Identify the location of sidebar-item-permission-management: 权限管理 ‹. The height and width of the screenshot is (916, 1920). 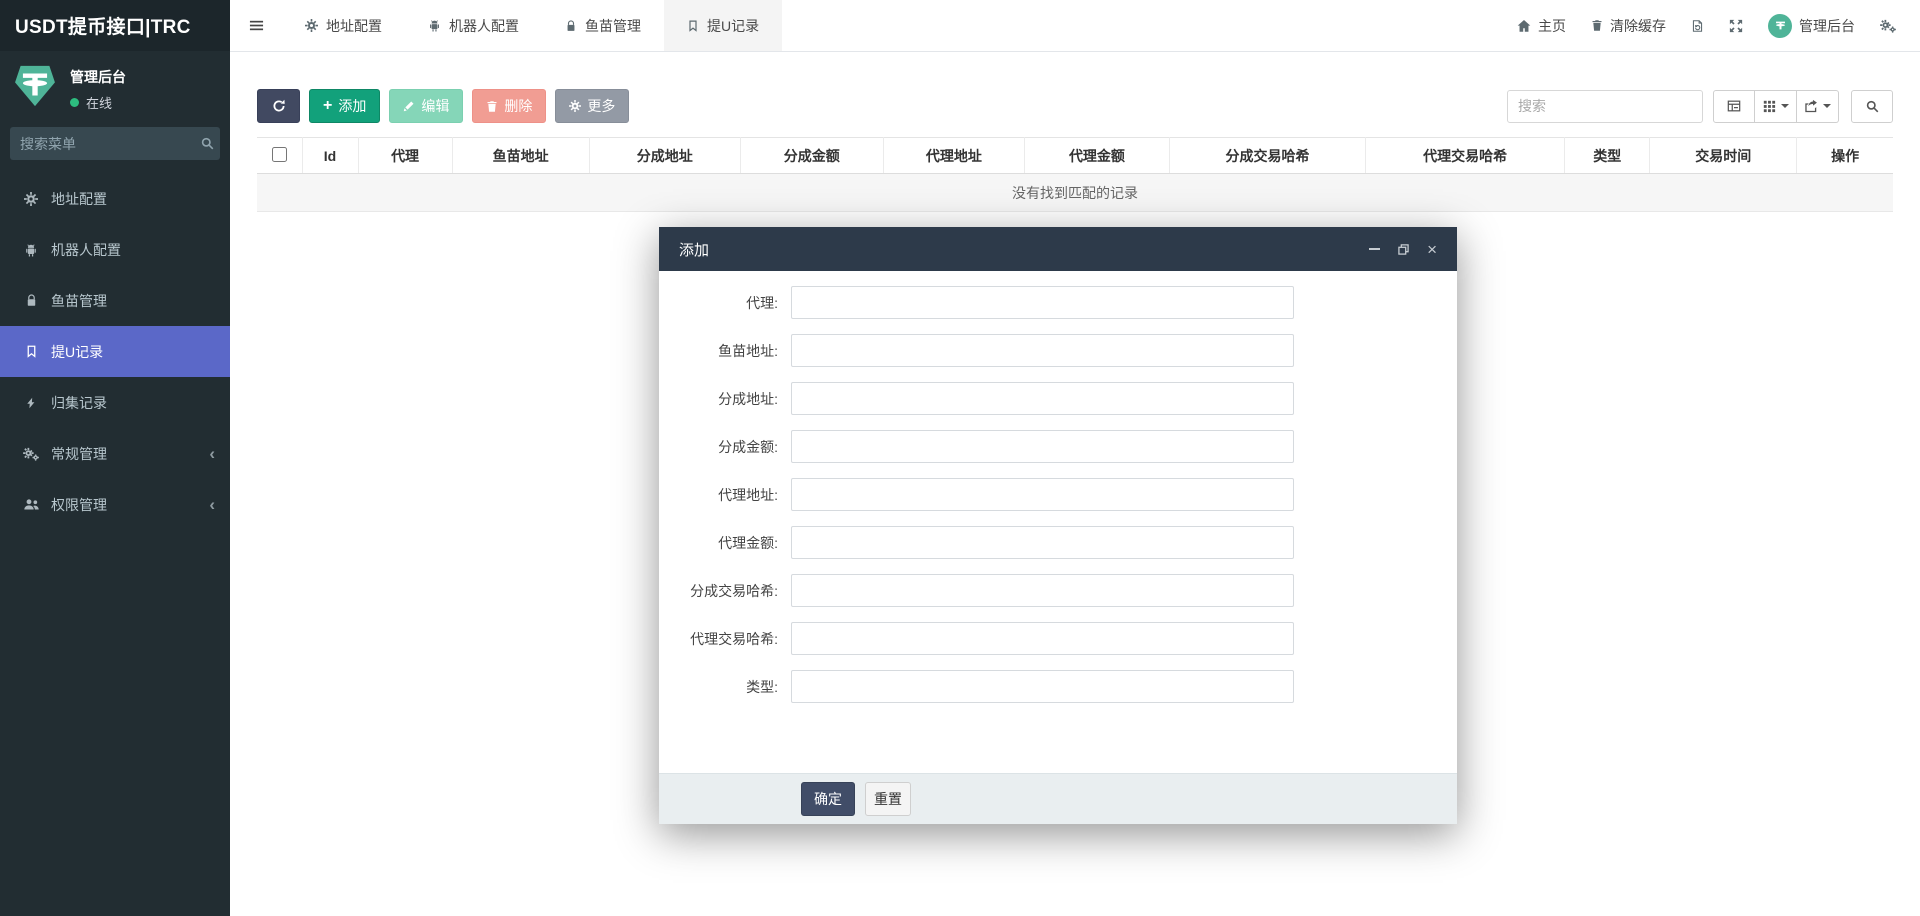
(115, 504).